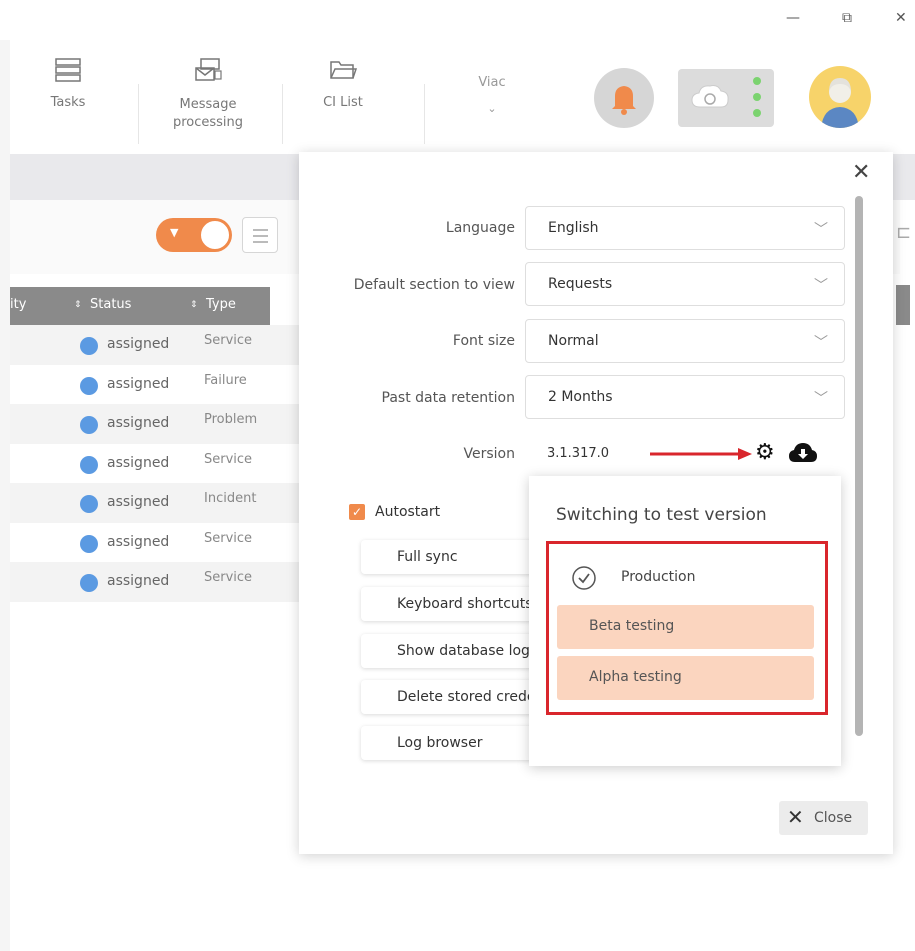 This screenshot has height=951, width=915. I want to click on list-view-button, so click(260, 235).